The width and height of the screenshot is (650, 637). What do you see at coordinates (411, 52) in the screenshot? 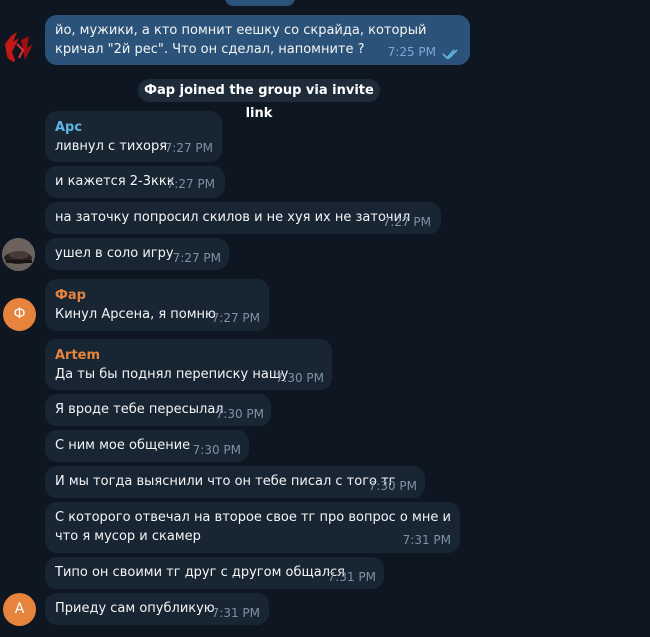
I see `message-time: 7:25 PM` at bounding box center [411, 52].